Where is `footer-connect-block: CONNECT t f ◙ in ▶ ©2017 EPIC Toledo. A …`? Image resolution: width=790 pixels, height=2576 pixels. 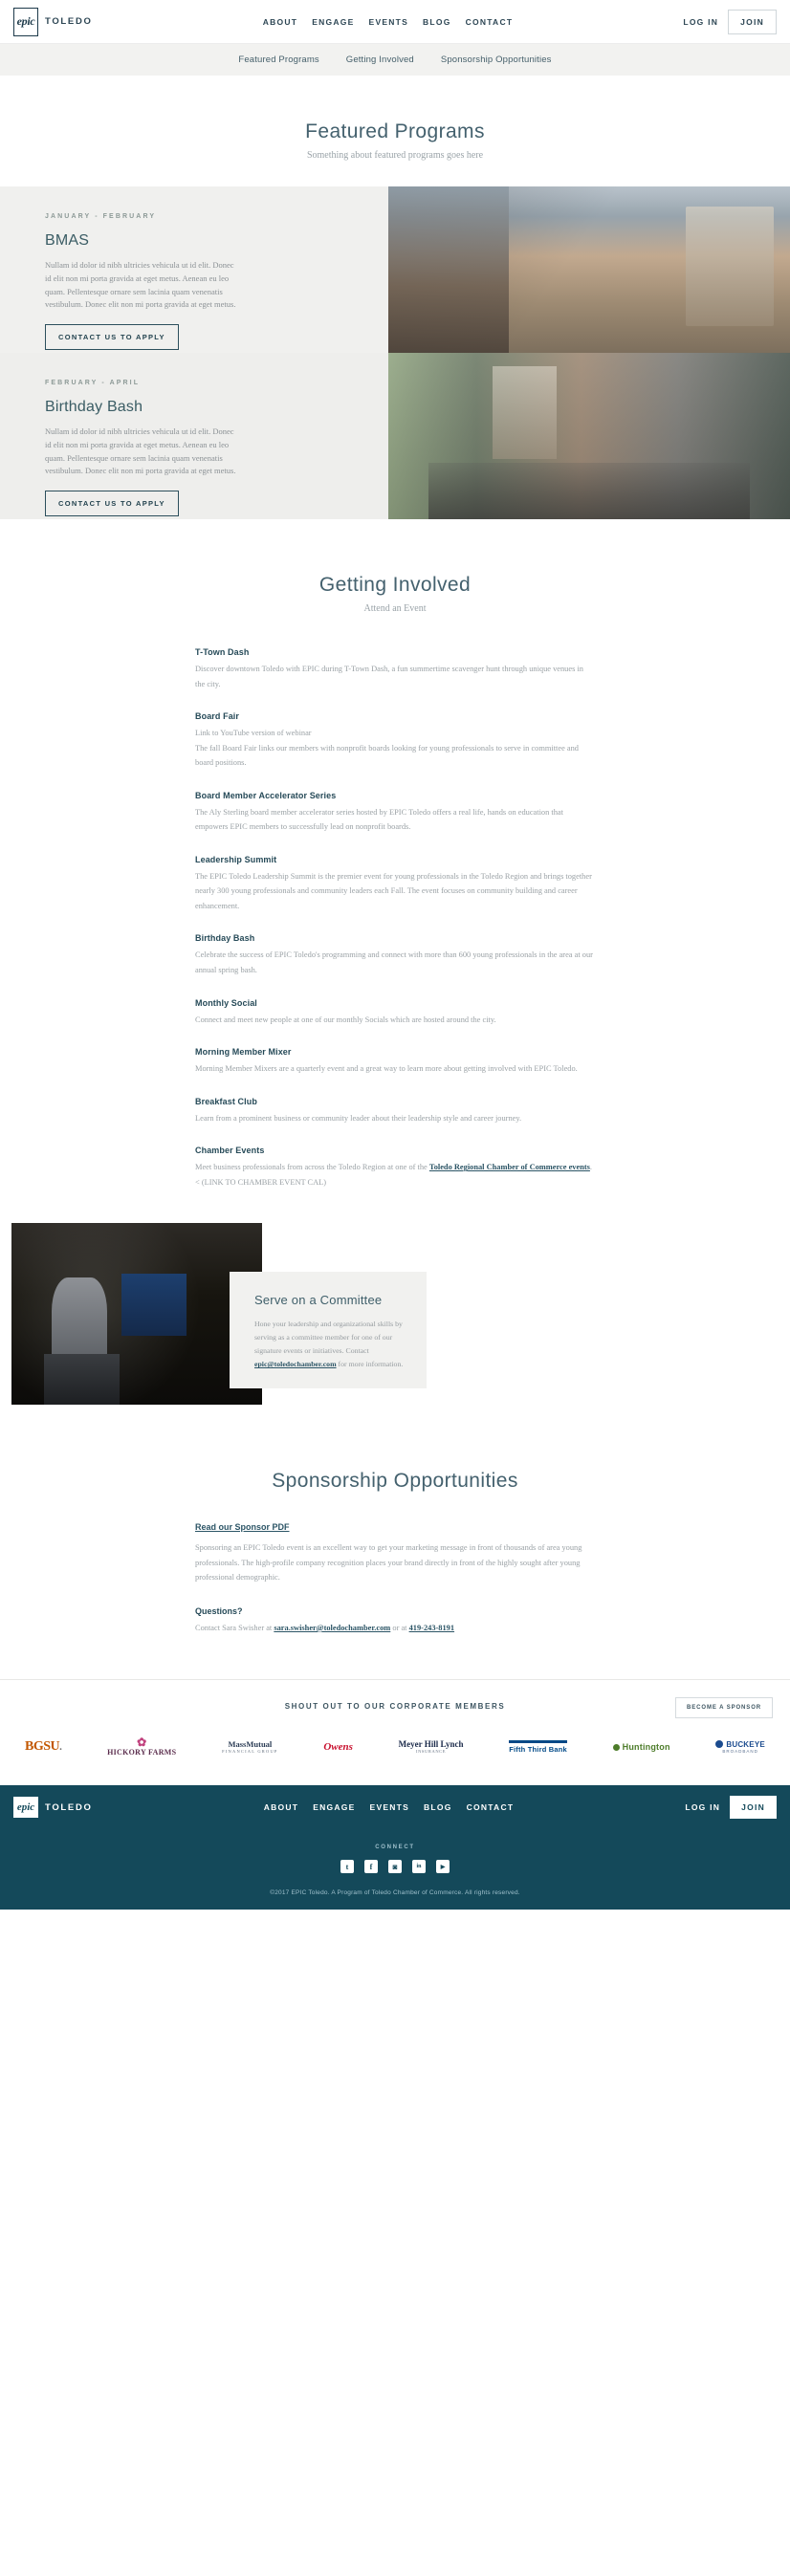
footer-connect-block: CONNECT t f ◙ in ▶ ©2017 EPIC Toledo. A … is located at coordinates (395, 1869).